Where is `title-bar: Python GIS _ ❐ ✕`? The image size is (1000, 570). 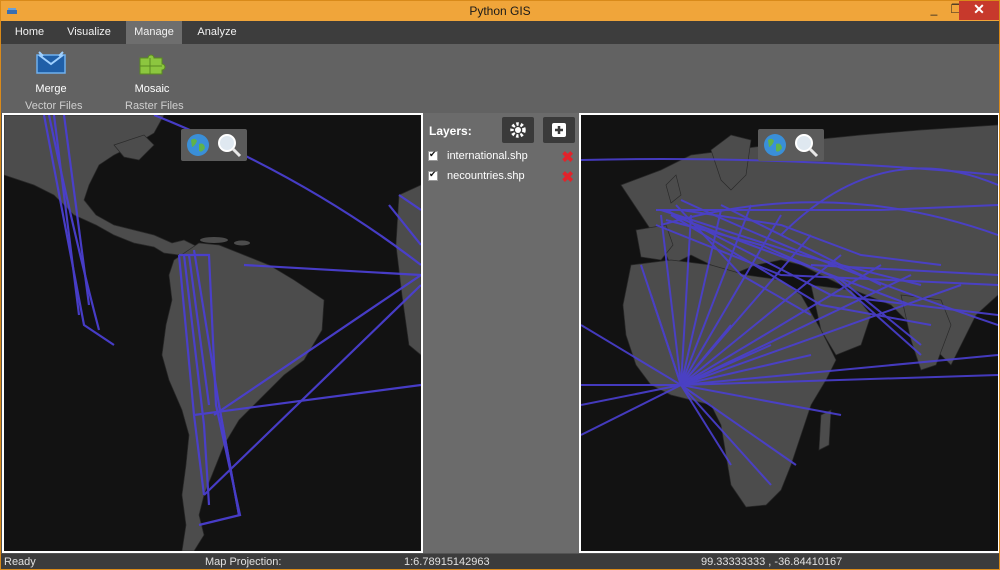
title-bar: Python GIS _ ❐ ✕ is located at coordinates (500, 11).